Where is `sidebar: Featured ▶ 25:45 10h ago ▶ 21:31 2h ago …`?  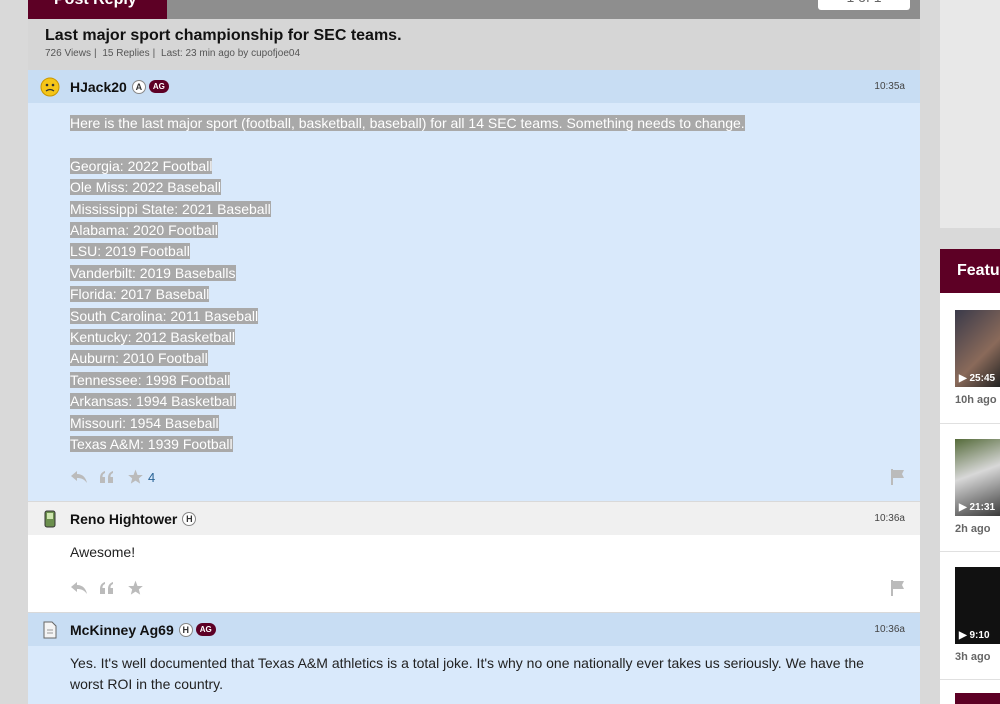 sidebar: Featured ▶ 25:45 10h ago ▶ 21:31 2h ago … is located at coordinates (970, 352).